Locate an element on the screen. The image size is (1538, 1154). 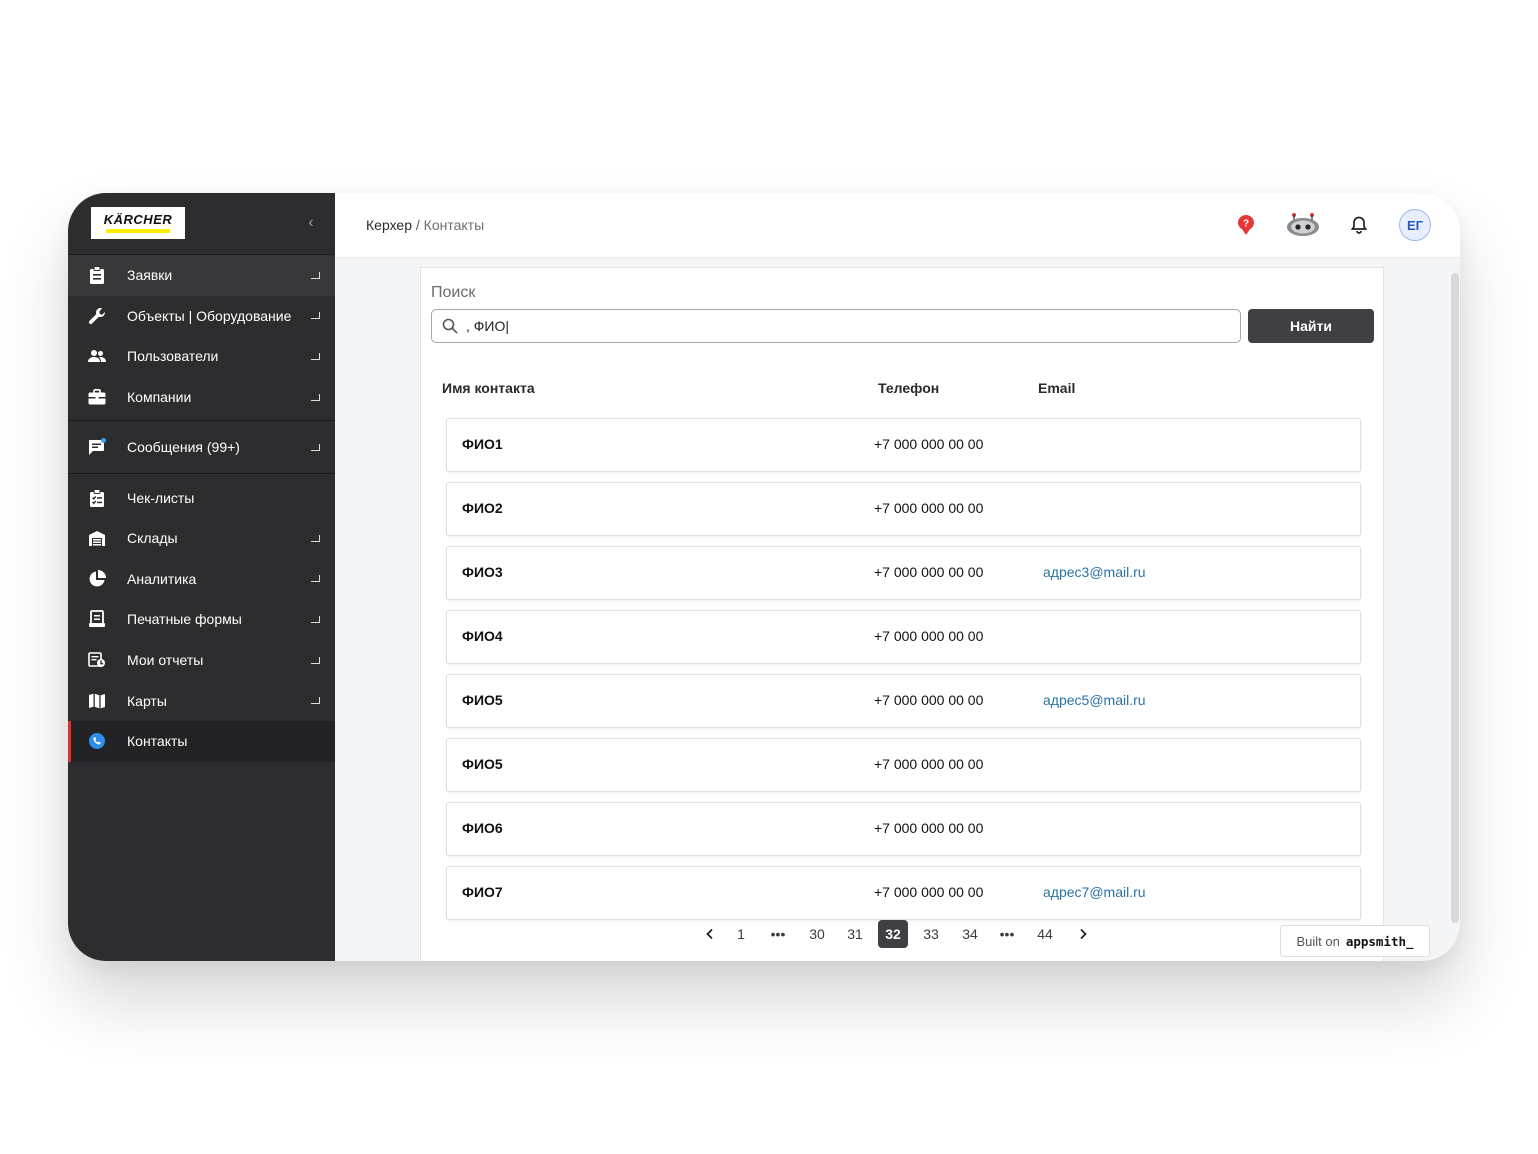
sidebar-item-label: Чек-листы is located at coordinates (161, 497).